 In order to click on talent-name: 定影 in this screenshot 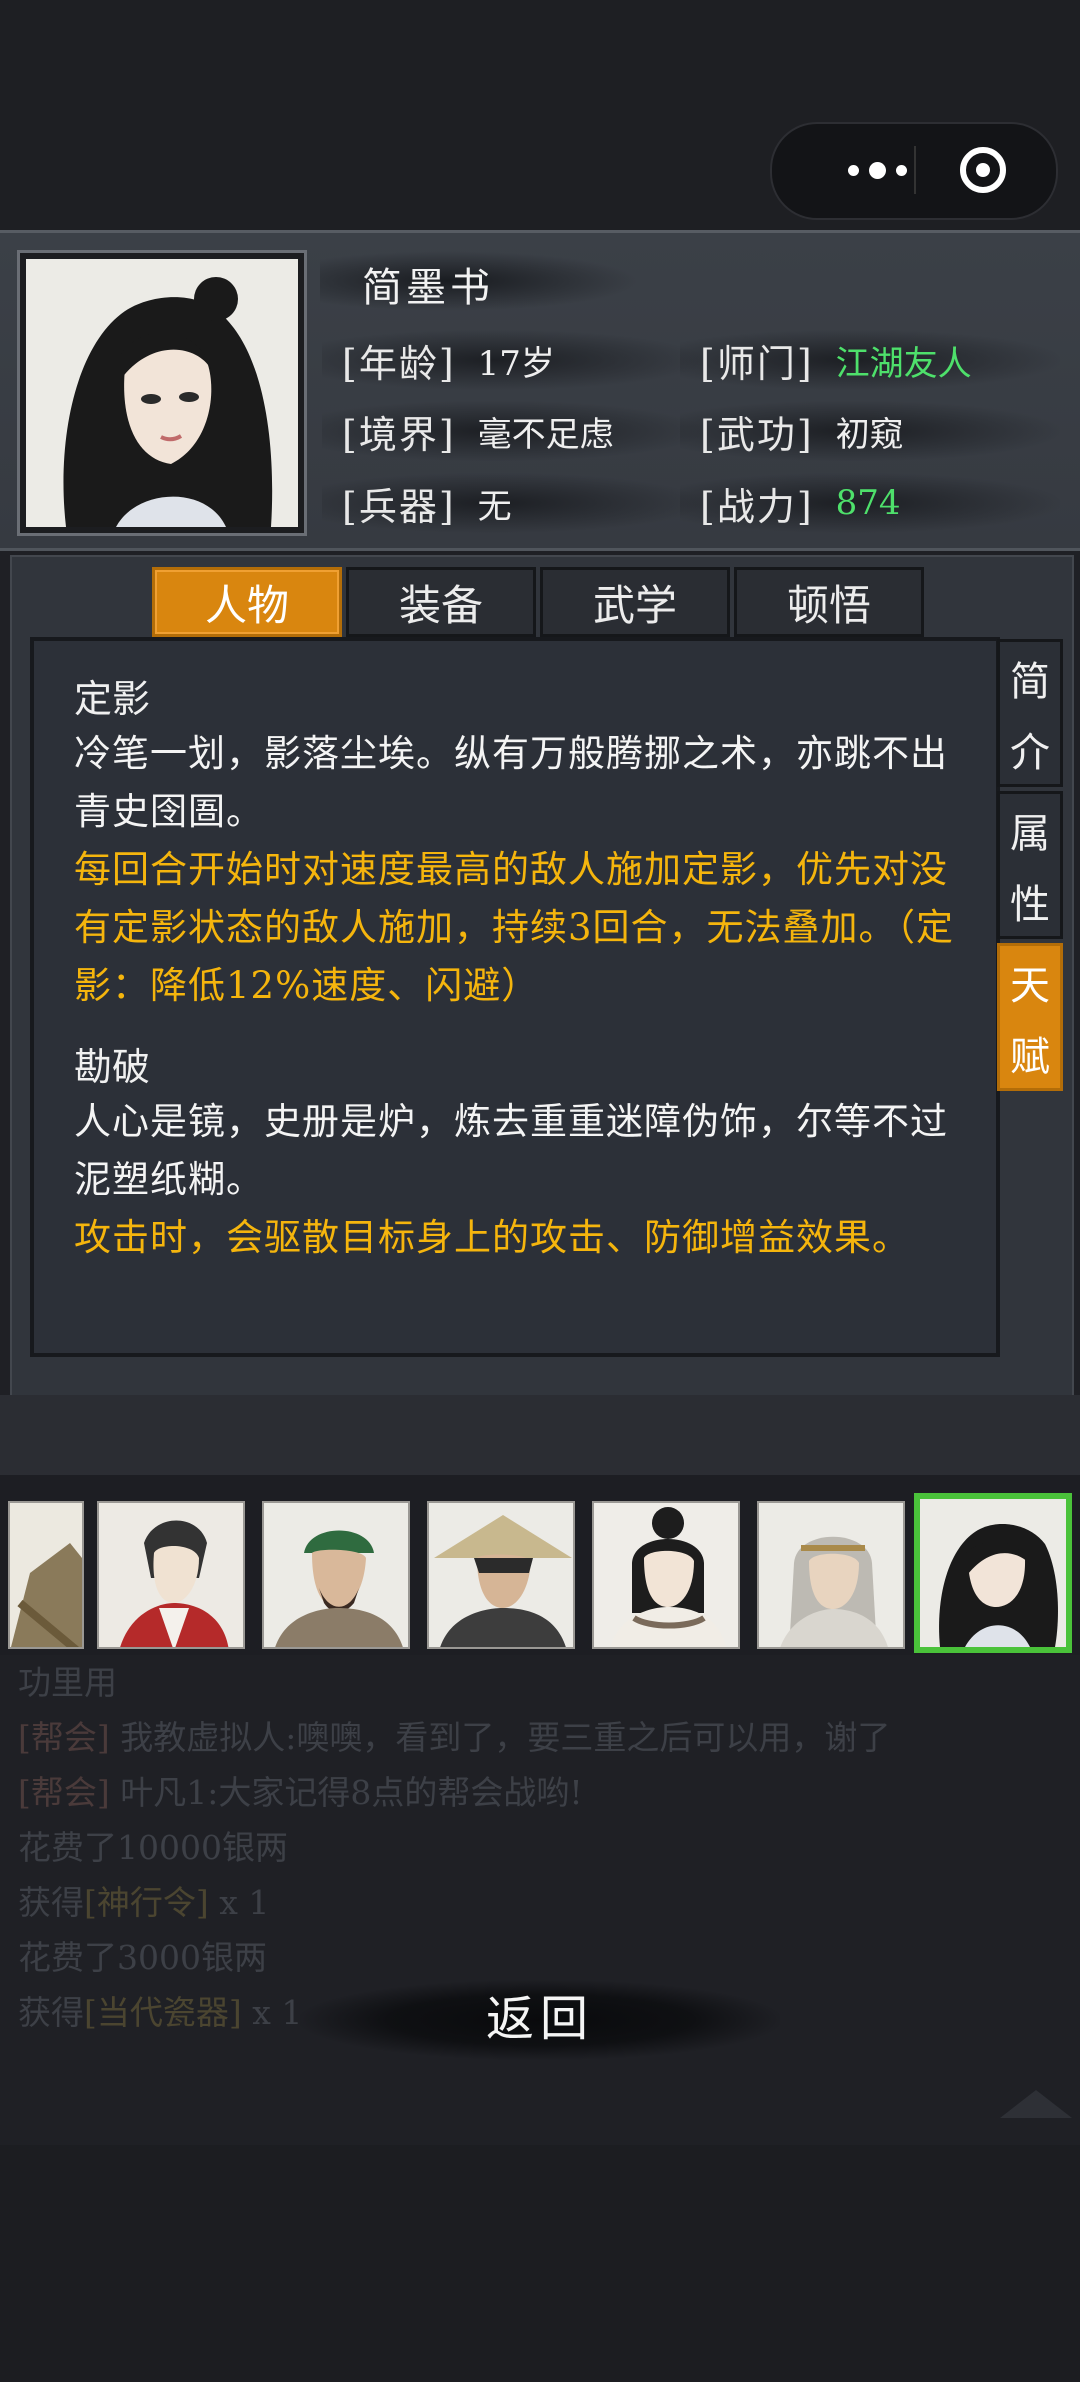, I will do `click(112, 699)`.